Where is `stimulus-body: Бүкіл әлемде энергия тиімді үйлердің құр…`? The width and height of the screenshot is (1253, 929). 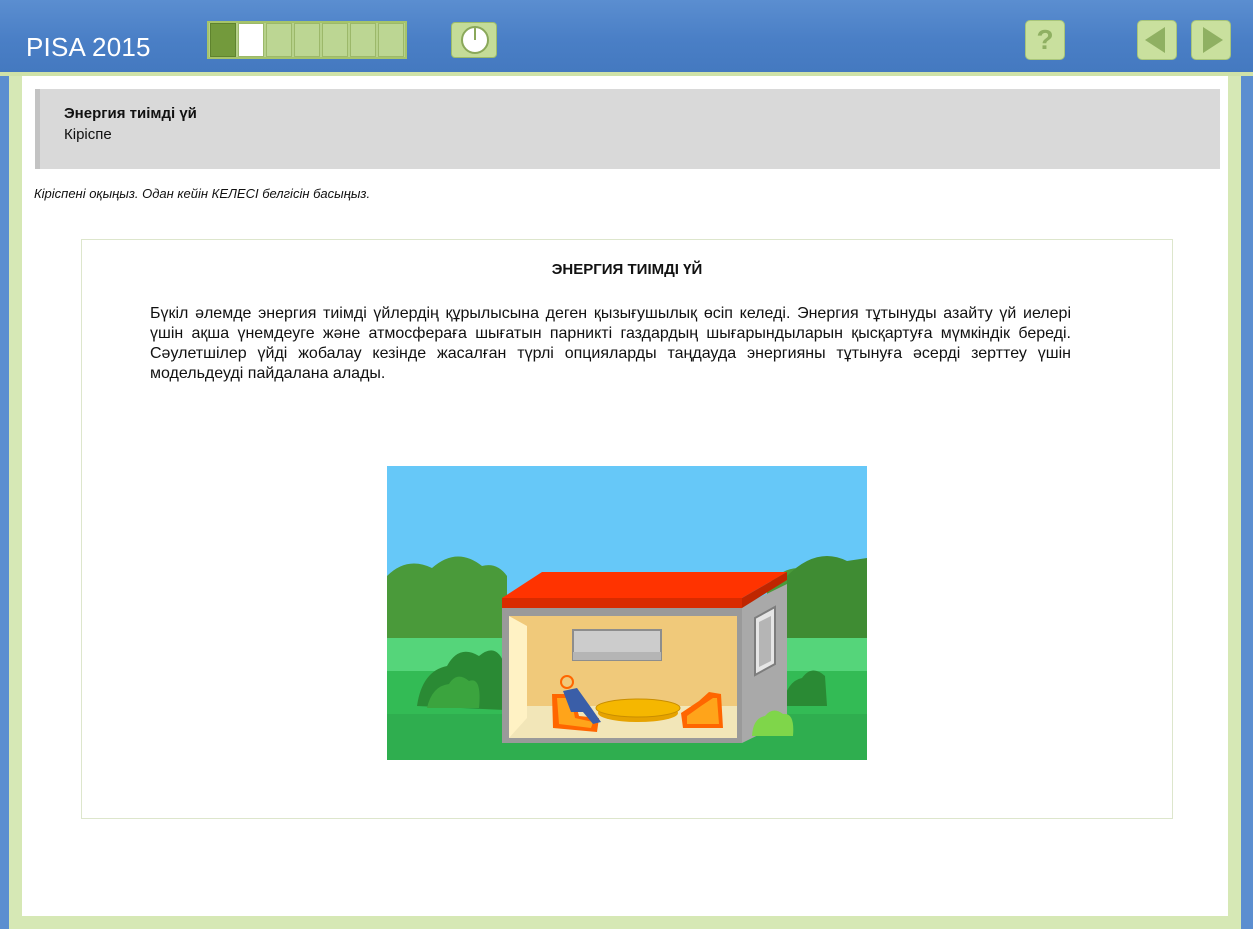
stimulus-body: Бүкіл әлемде энергия тиімді үйлердің құр… is located at coordinates (610, 343).